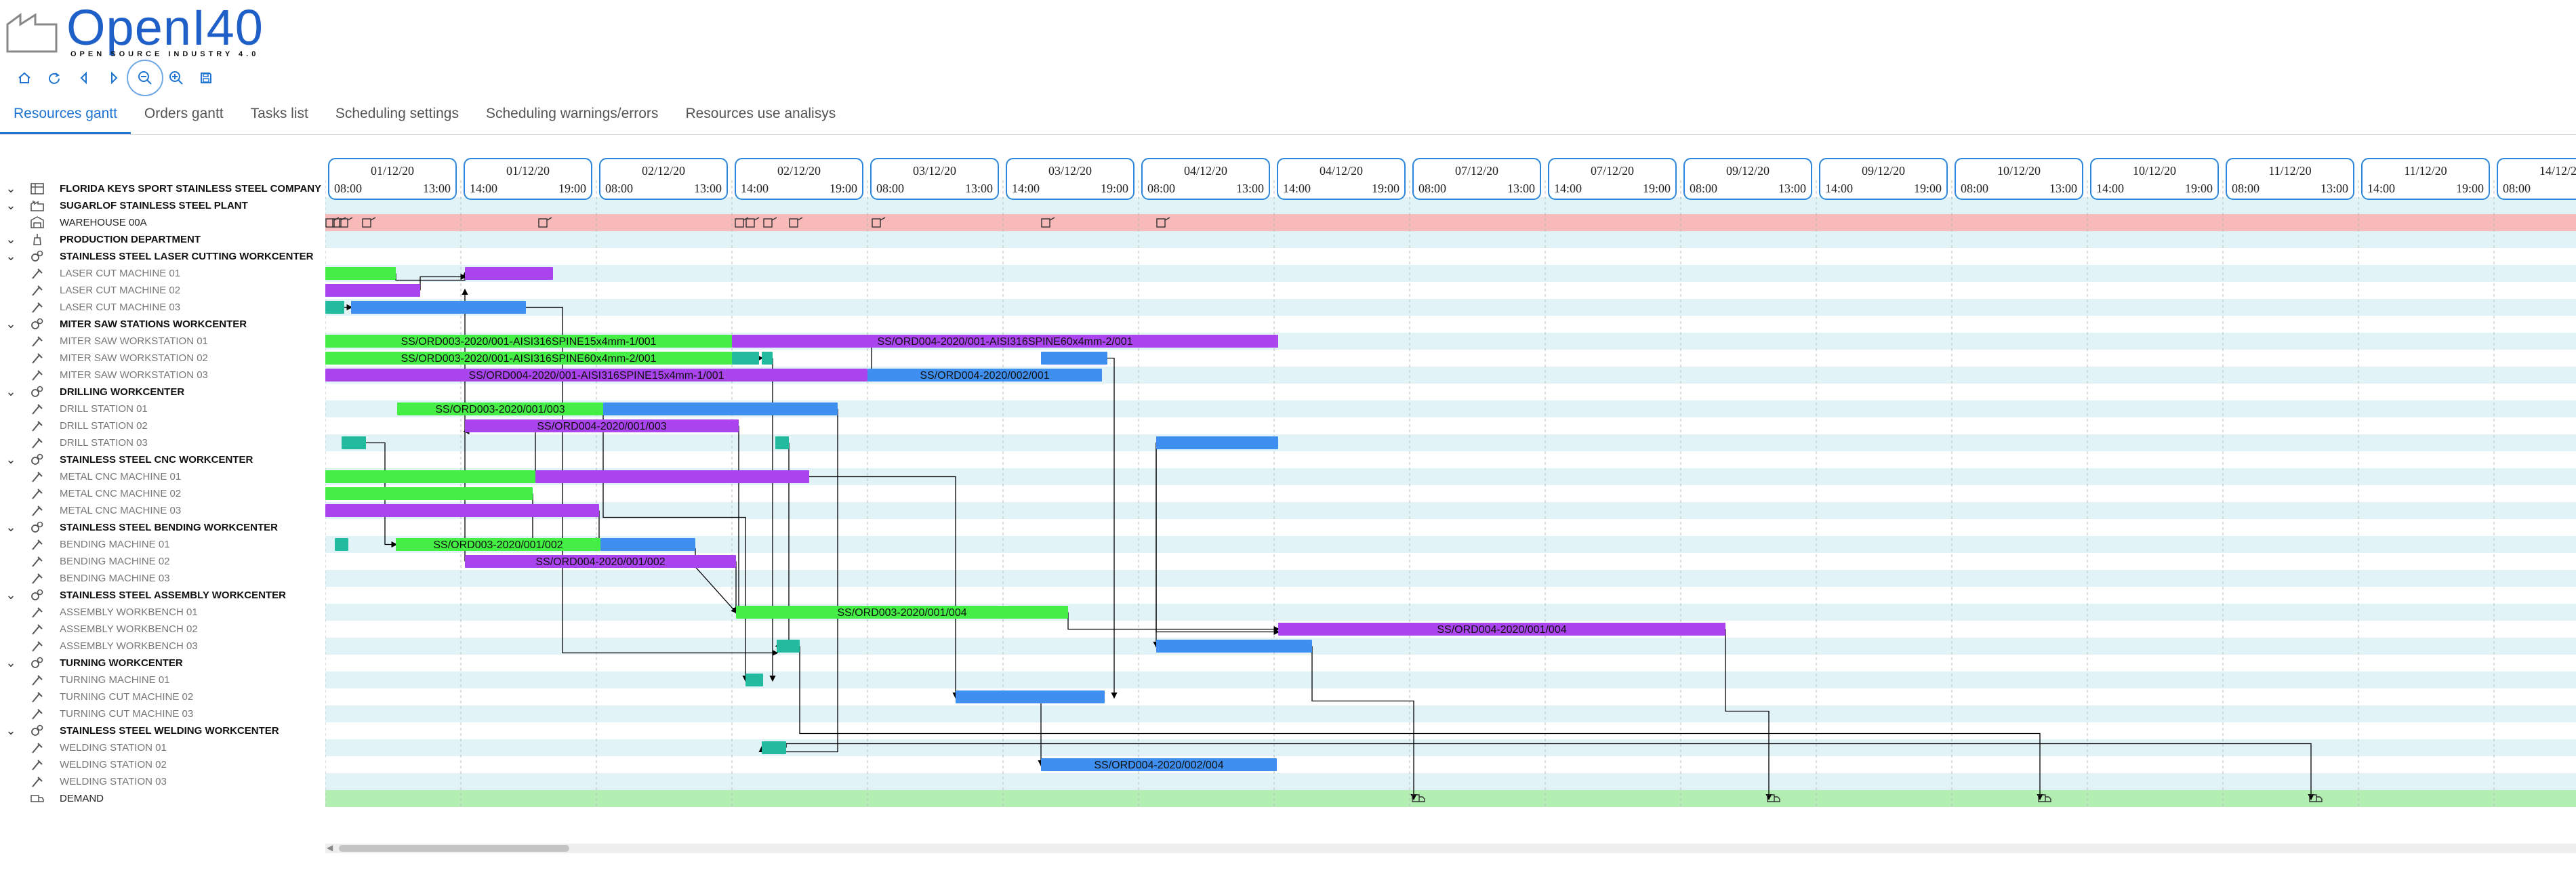 The height and width of the screenshot is (887, 2576). Describe the element at coordinates (397, 114) in the screenshot. I see `tab-scheduling-settings: Scheduling settings` at that location.